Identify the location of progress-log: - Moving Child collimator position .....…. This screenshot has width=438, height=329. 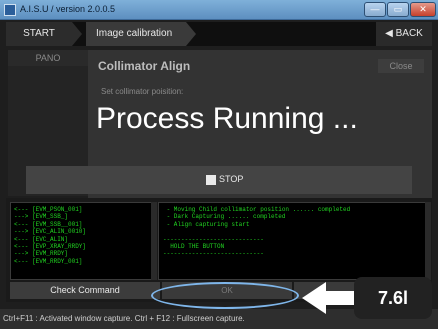
(292, 241).